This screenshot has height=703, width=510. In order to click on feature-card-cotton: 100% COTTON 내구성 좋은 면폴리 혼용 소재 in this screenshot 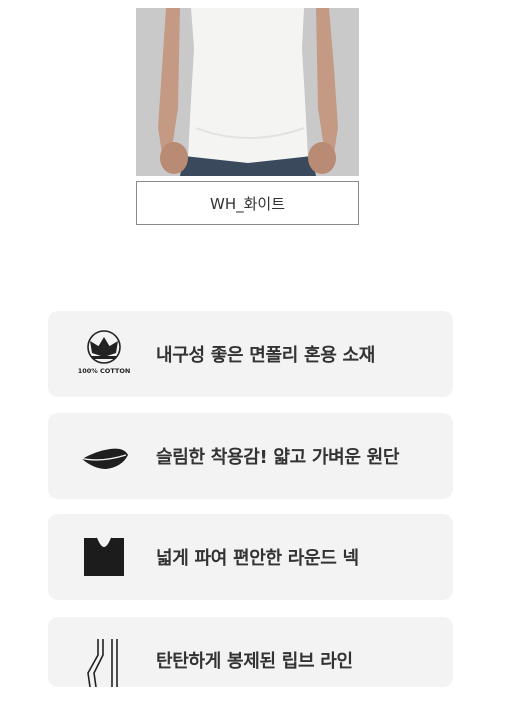, I will do `click(250, 354)`.